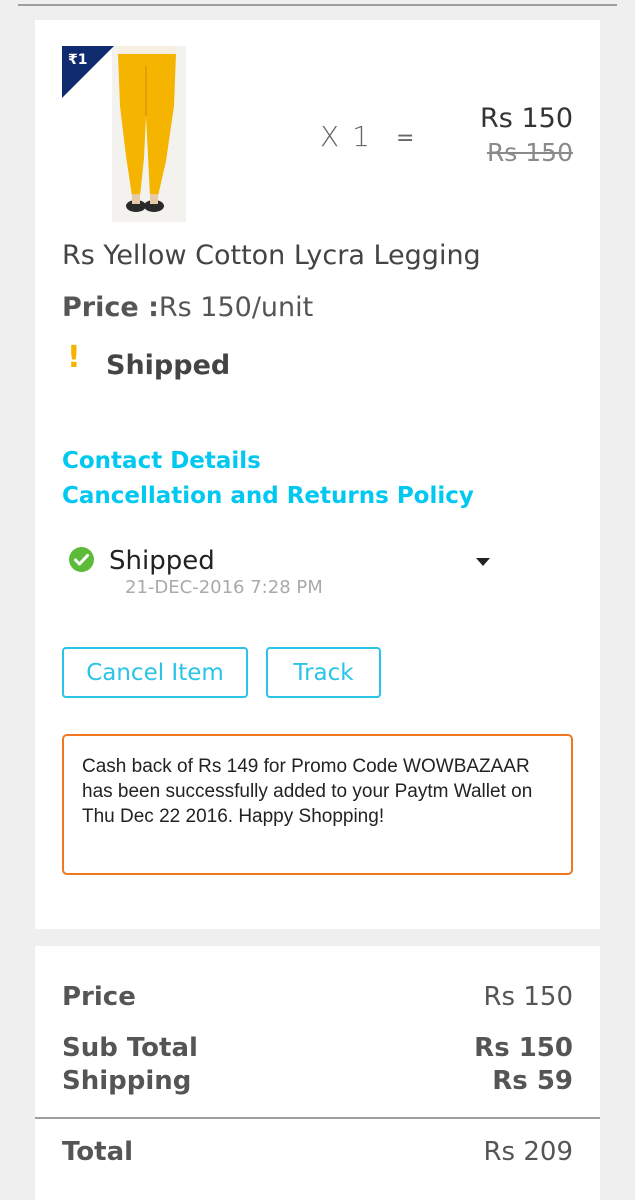  What do you see at coordinates (405, 138) in the screenshot?
I see `equals-sign: =` at bounding box center [405, 138].